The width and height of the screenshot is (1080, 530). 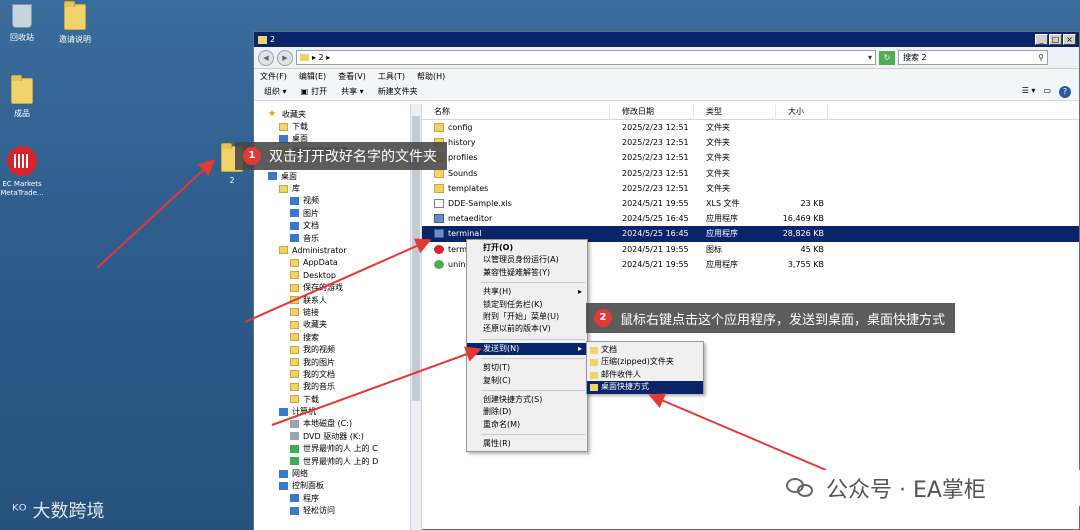 I want to click on close-button: ×, so click(x=1069, y=39).